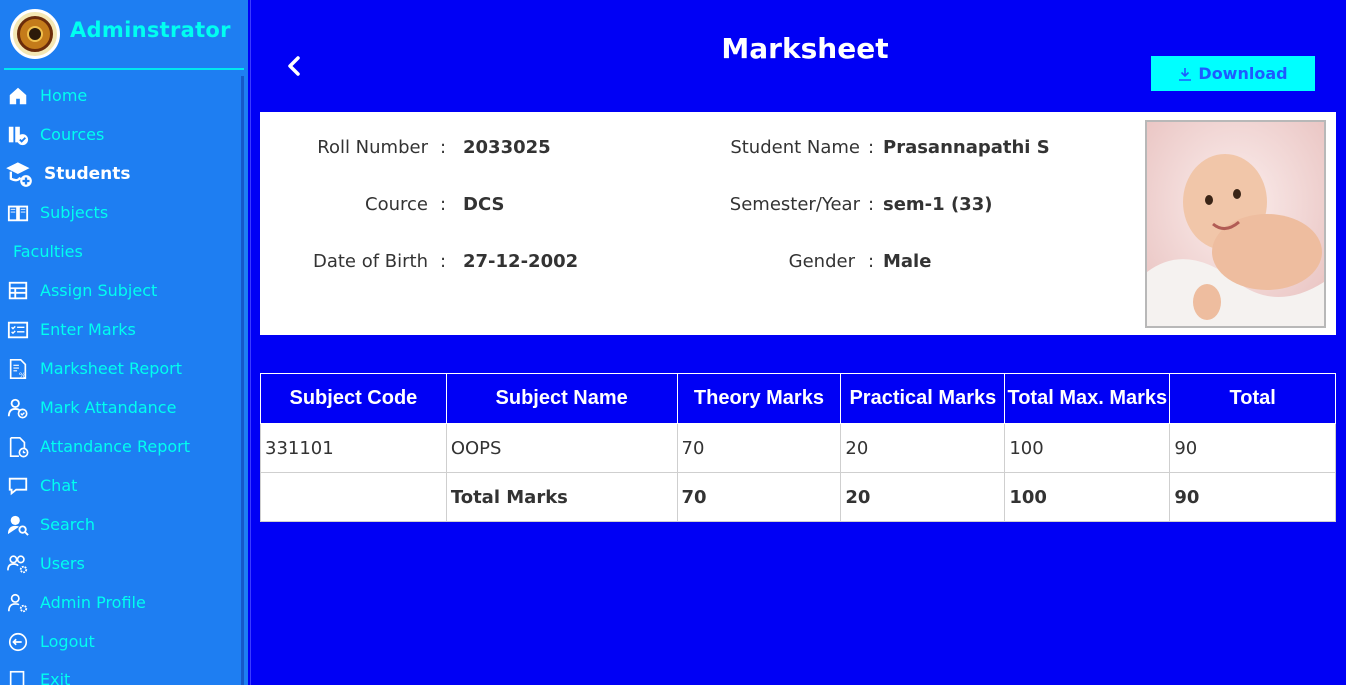 The height and width of the screenshot is (685, 1346). I want to click on gender-value: Male, so click(907, 261).